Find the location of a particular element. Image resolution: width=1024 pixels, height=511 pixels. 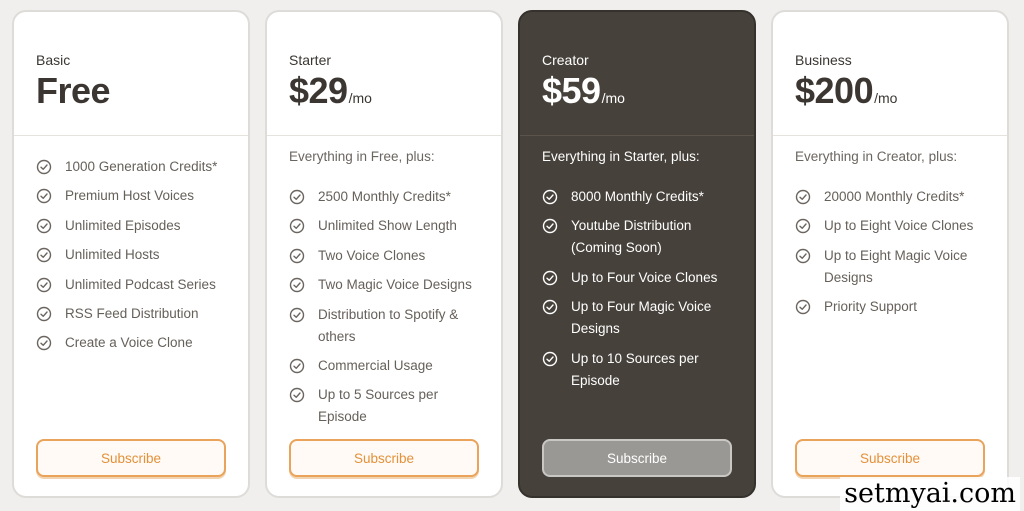

feature-text: Youtube Distribution (Coming Soon) is located at coordinates (631, 237).